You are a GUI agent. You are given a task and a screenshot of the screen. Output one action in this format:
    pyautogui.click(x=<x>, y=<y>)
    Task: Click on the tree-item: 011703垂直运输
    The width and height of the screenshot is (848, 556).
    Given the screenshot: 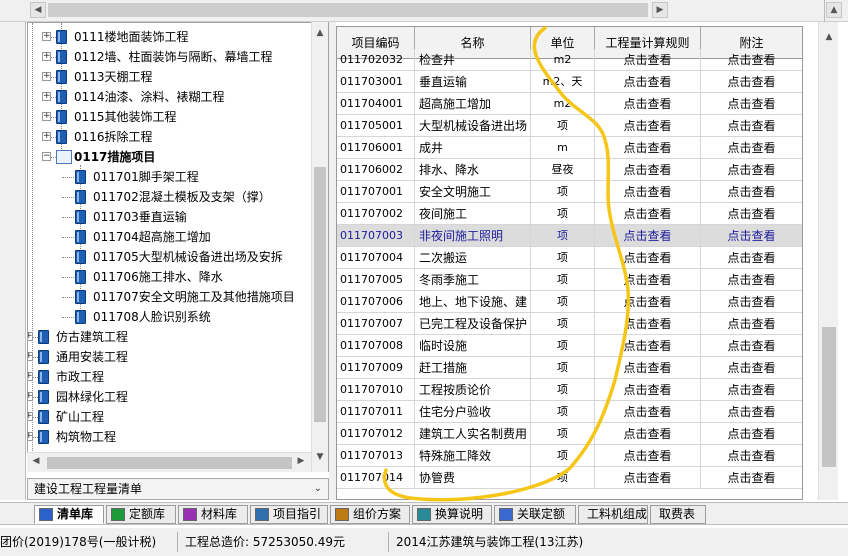 What is the action you would take?
    pyautogui.click(x=178, y=217)
    